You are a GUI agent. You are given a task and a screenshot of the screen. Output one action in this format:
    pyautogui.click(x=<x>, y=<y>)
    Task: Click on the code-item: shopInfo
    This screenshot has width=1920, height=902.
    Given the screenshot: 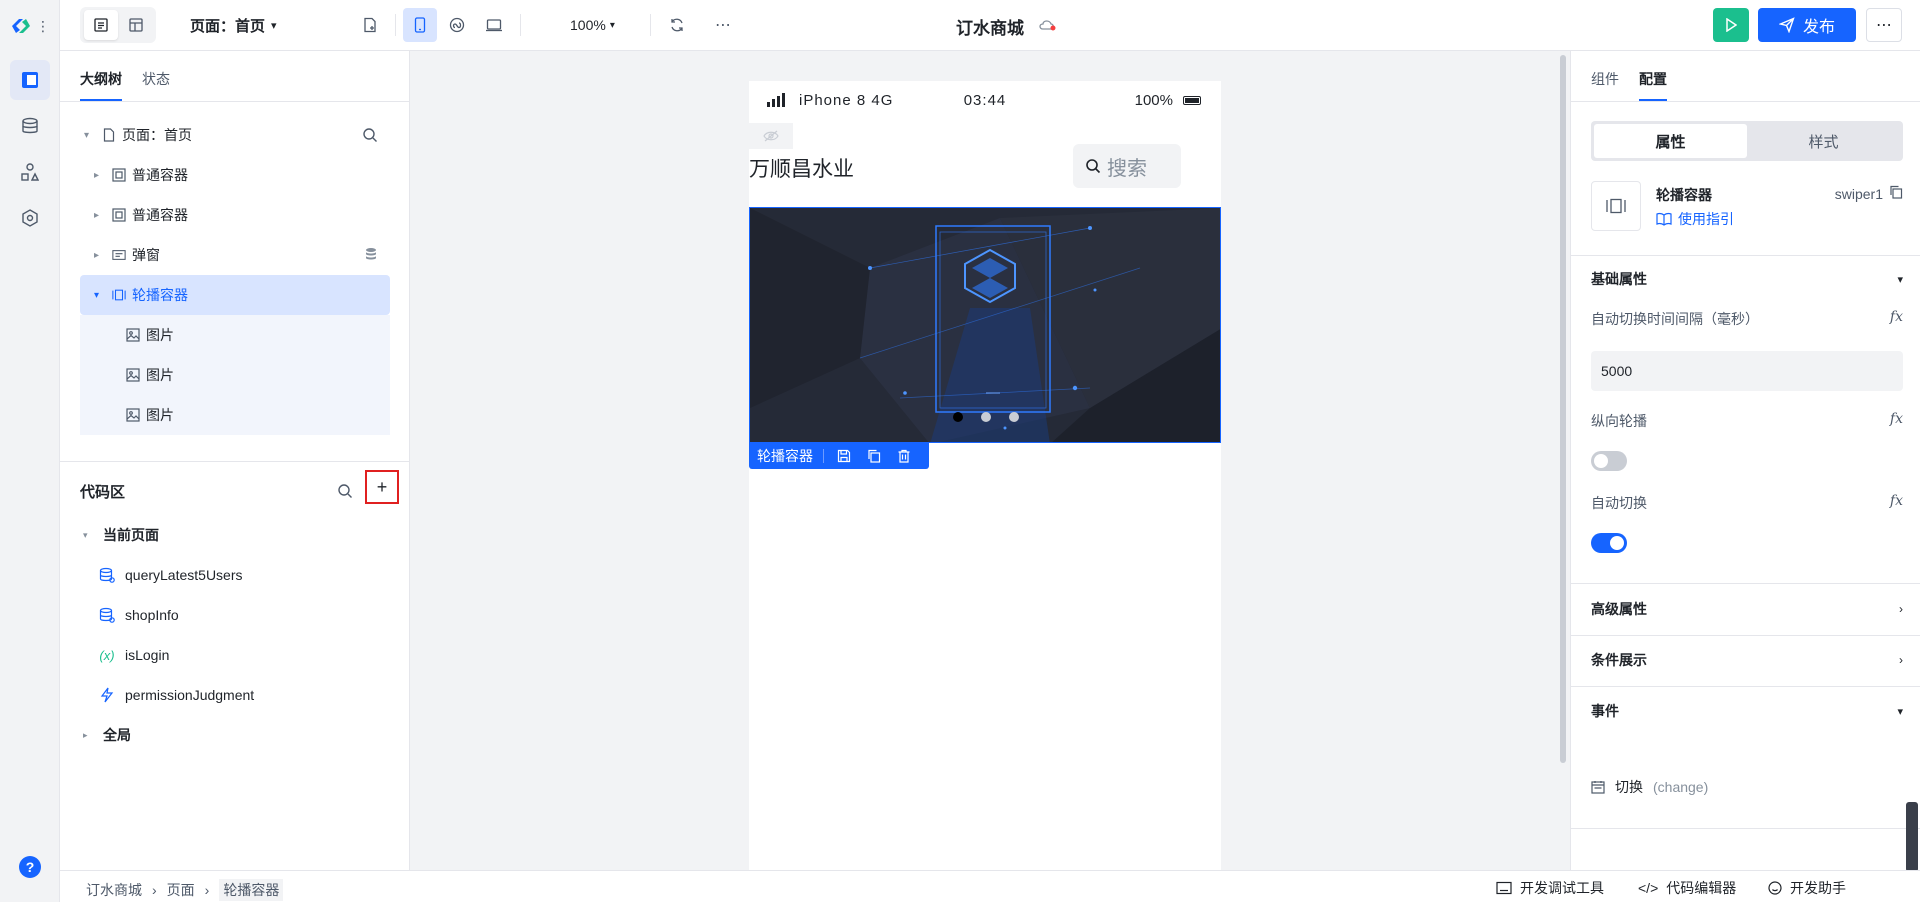 What is the action you would take?
    pyautogui.click(x=235, y=615)
    